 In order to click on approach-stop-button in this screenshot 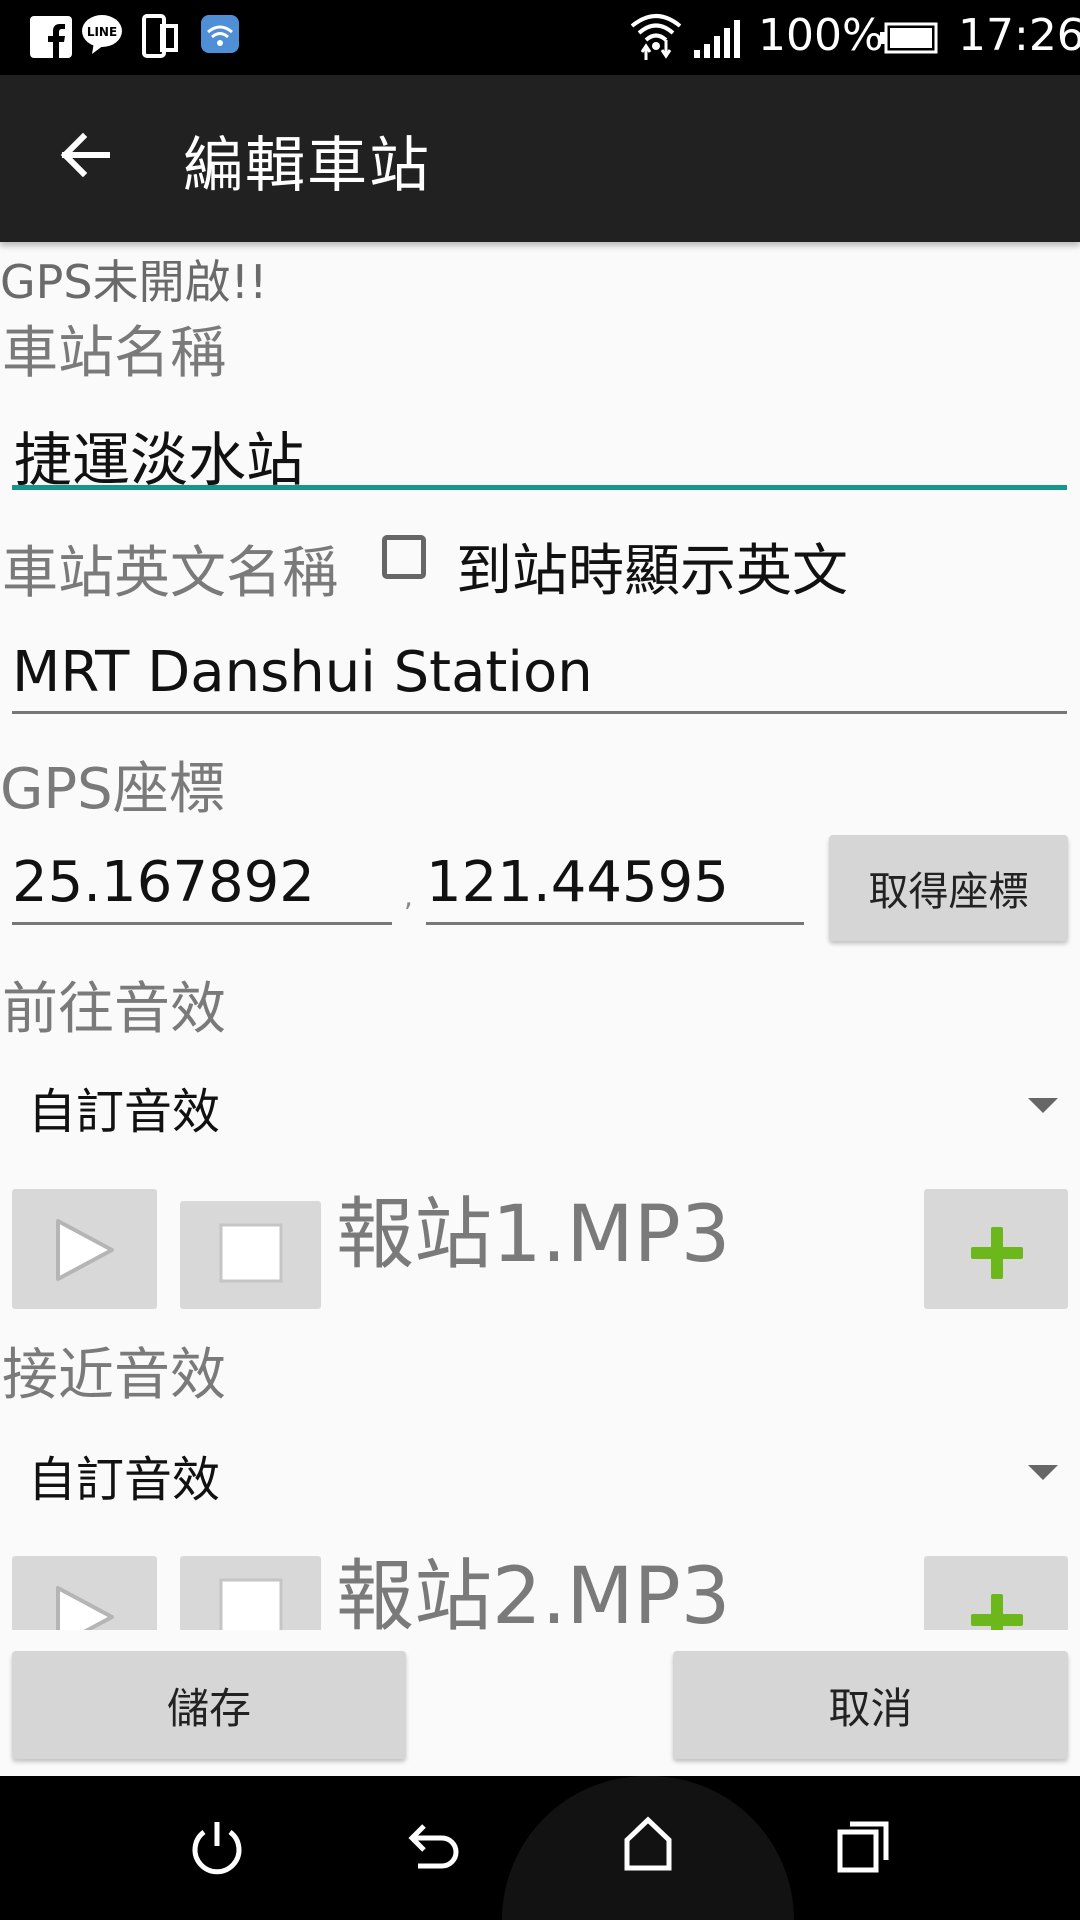, I will do `click(250, 1593)`.